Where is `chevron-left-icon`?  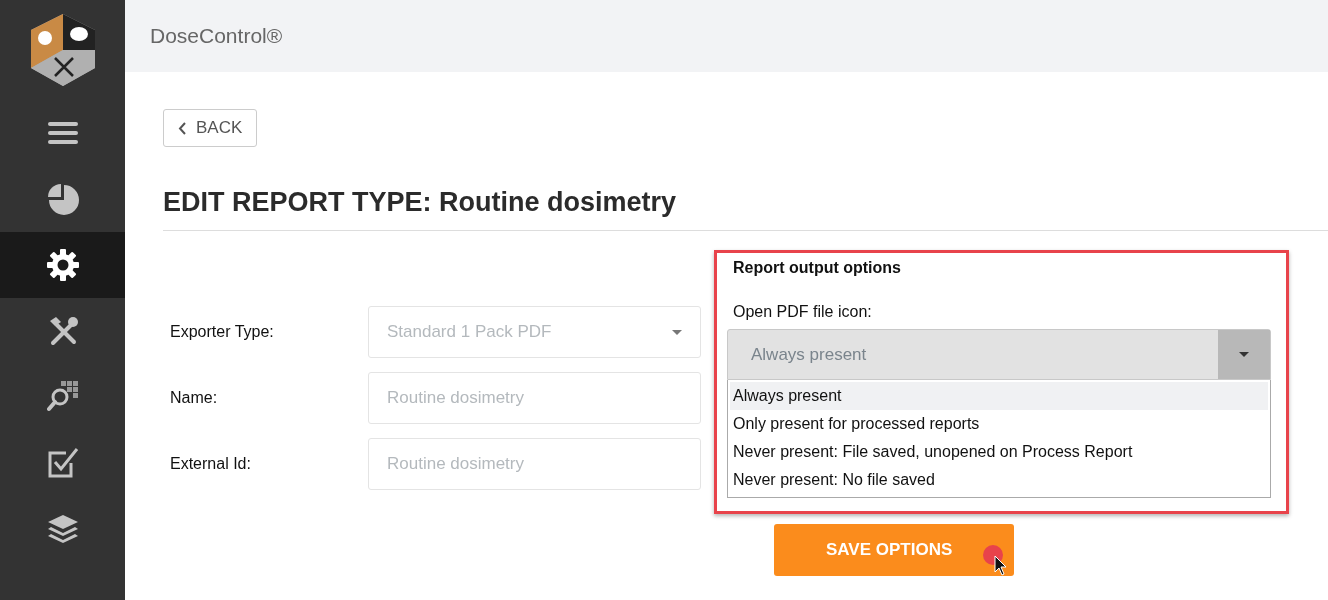 chevron-left-icon is located at coordinates (182, 128).